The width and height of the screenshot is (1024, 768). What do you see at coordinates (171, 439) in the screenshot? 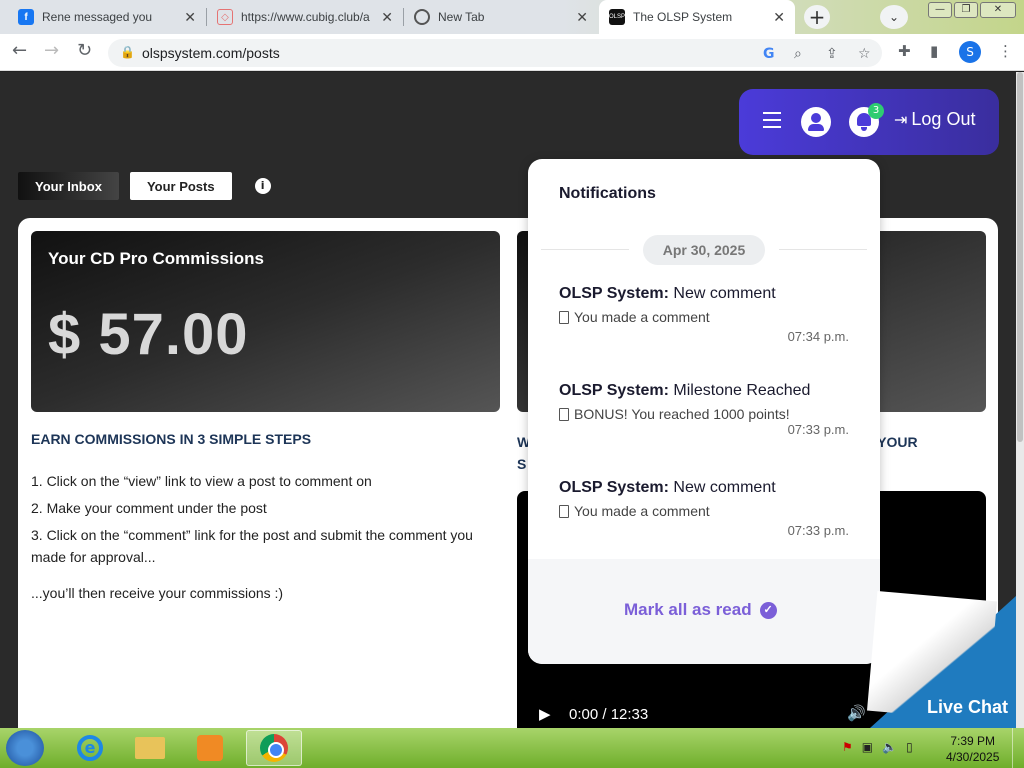
I see `steps-heading: EARN COMMISSIONS IN 3 SIMPLE STEPS` at bounding box center [171, 439].